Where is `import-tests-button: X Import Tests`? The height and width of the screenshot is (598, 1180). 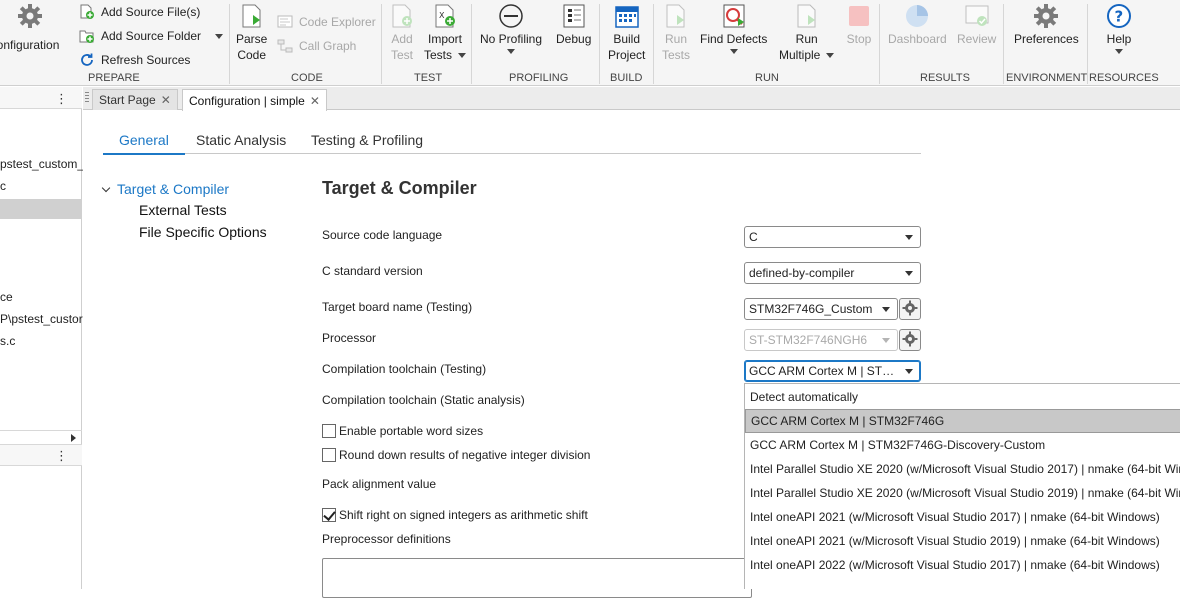
import-tests-button: X Import Tests is located at coordinates (445, 32).